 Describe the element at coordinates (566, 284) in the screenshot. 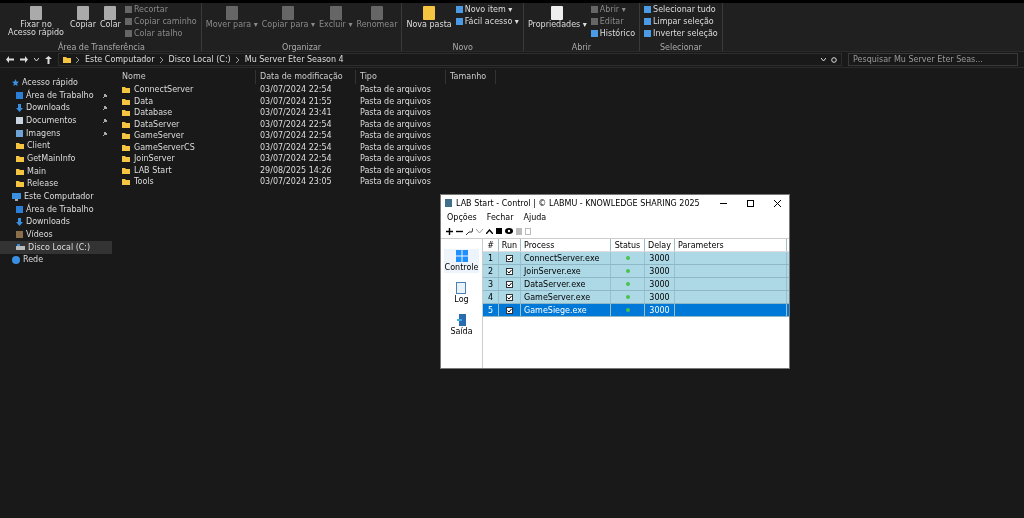

I see `table-cell: DataServer.exe` at that location.